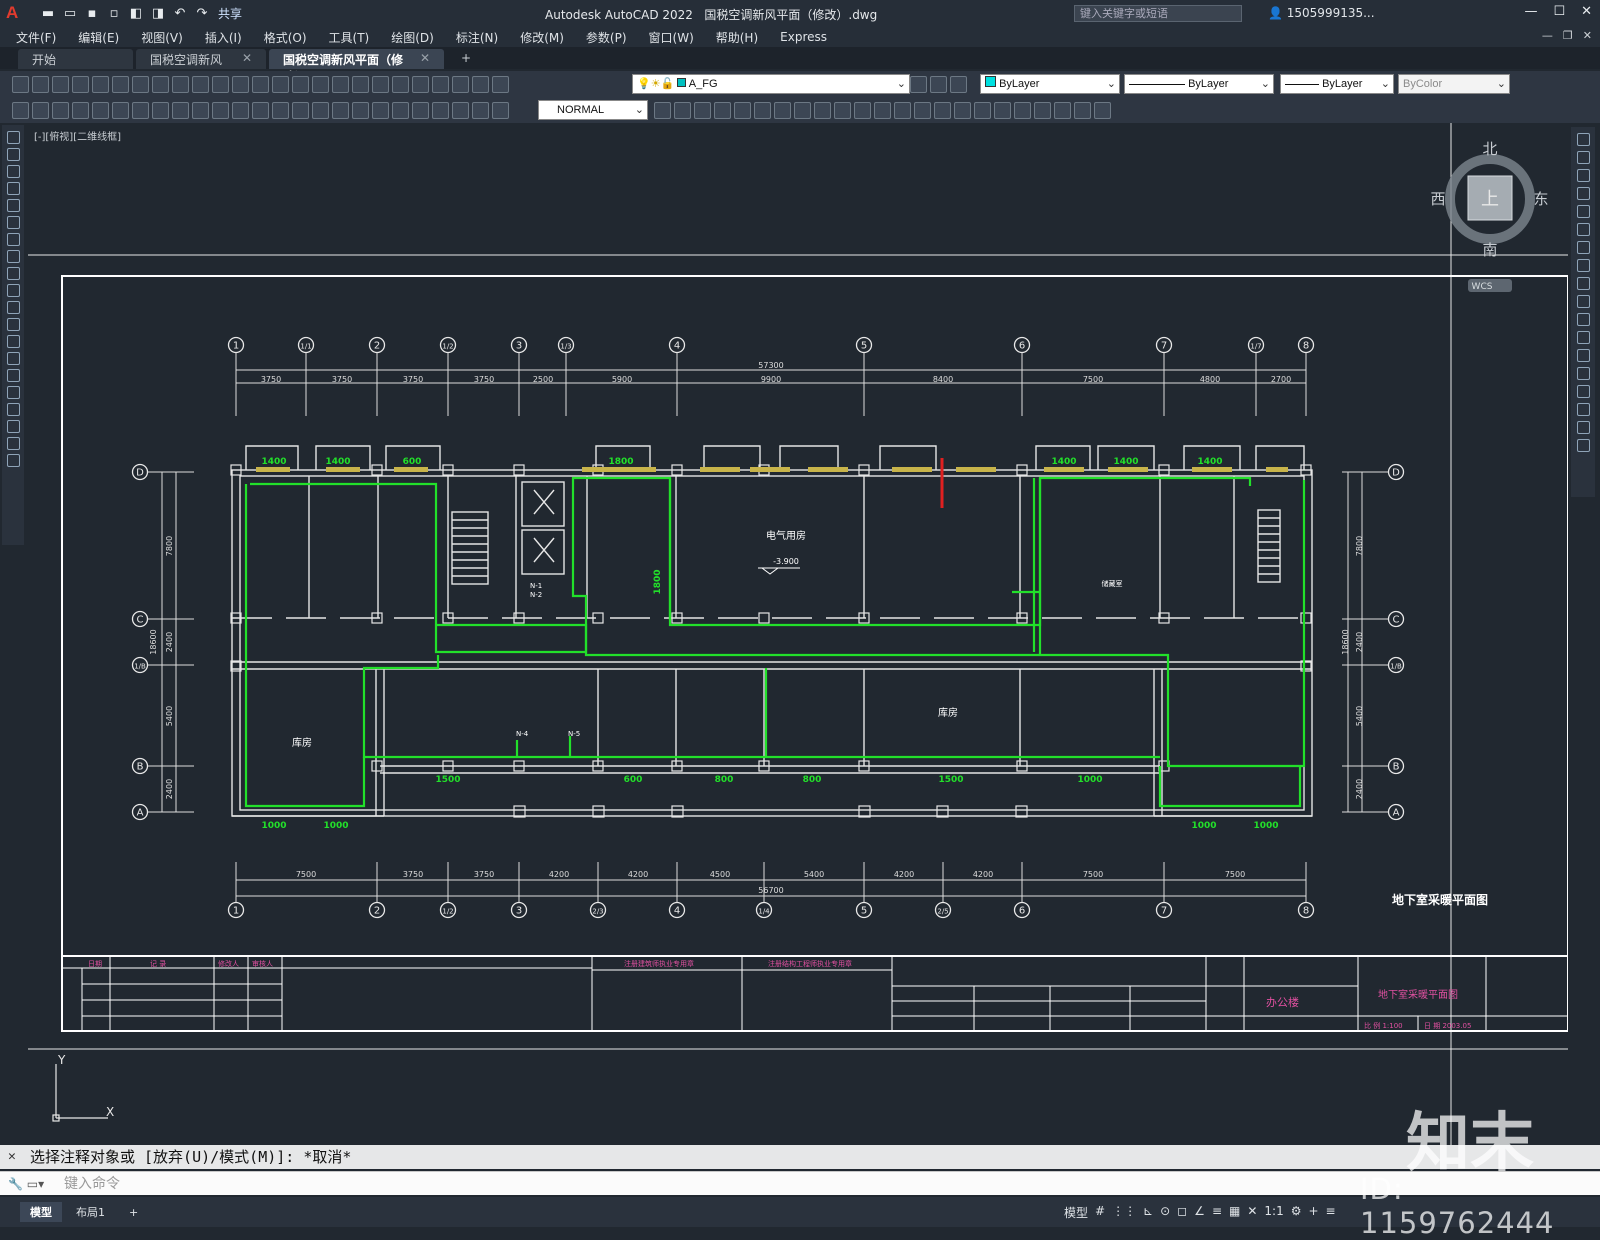 The height and width of the screenshot is (1240, 1600). I want to click on slice-icon, so click(962, 110).